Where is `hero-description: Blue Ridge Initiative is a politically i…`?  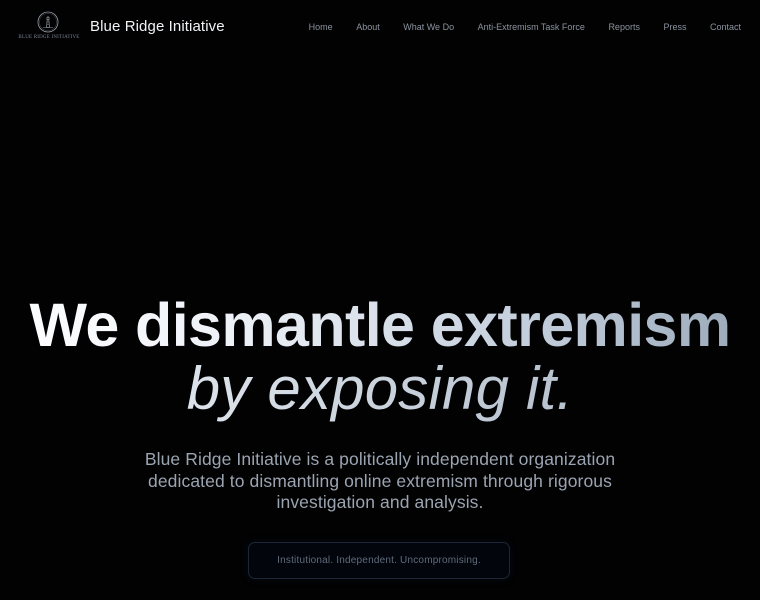 hero-description: Blue Ridge Initiative is a politically i… is located at coordinates (380, 480).